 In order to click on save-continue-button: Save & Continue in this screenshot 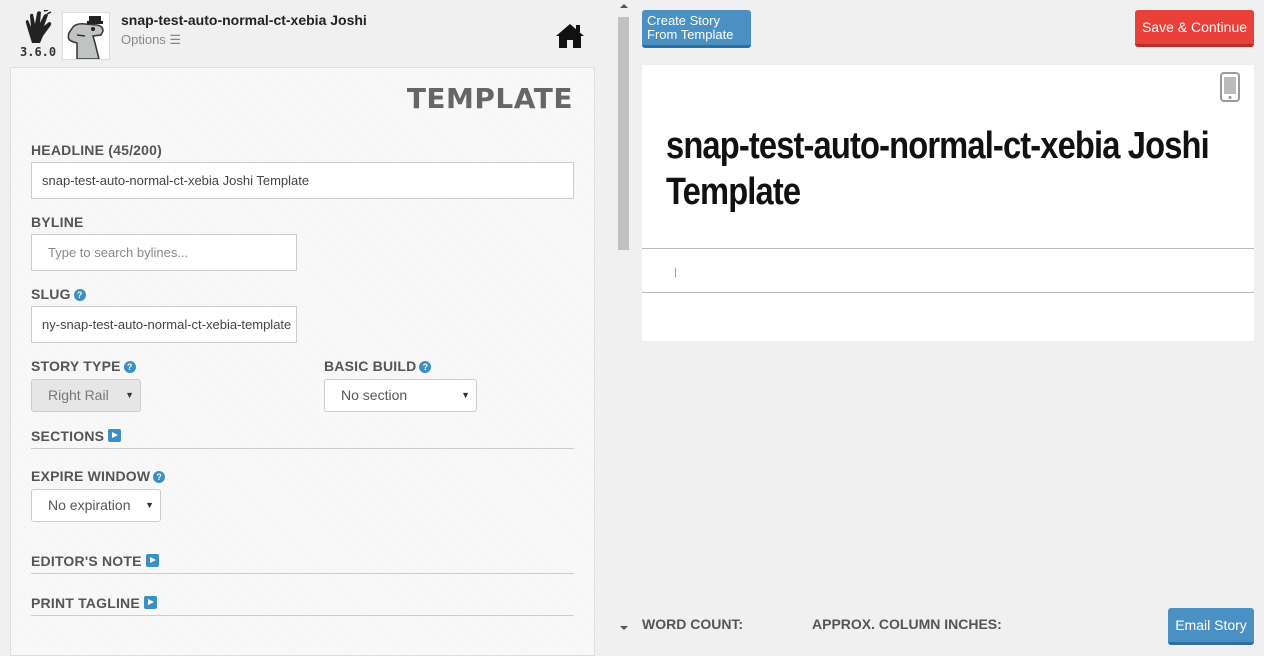, I will do `click(1194, 28)`.